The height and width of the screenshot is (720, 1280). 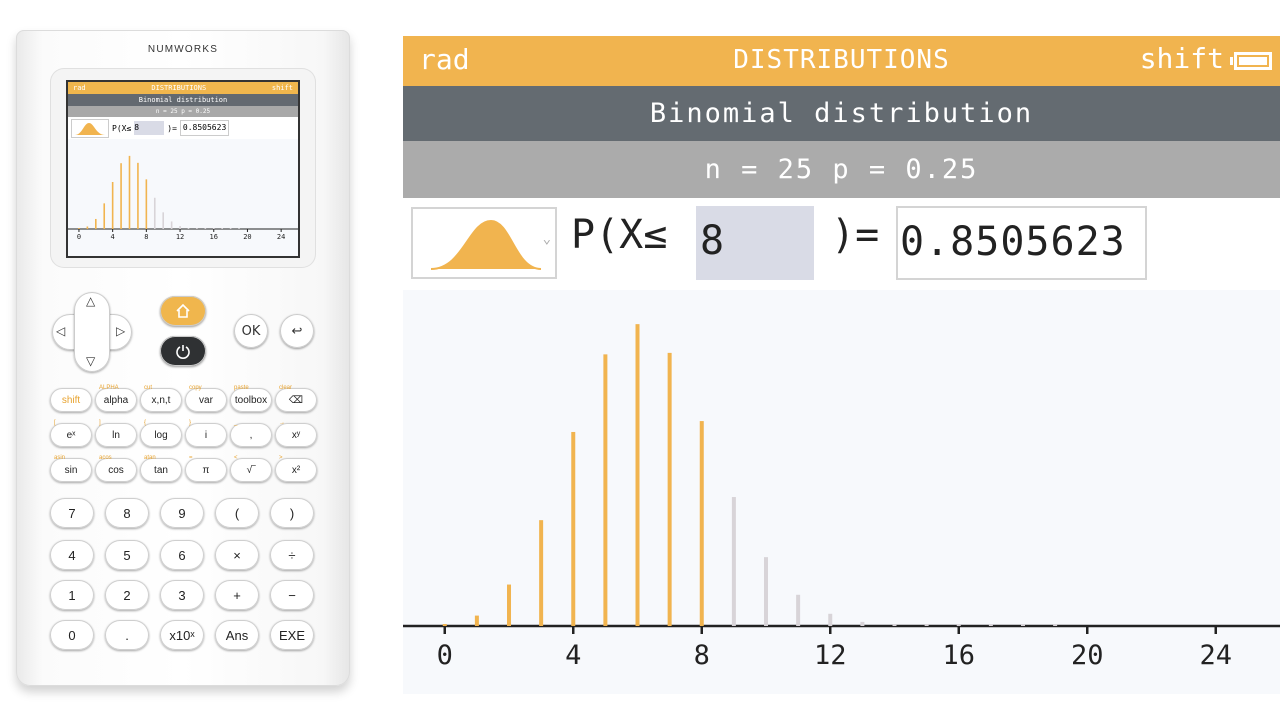 I want to click on key-alt-label: copy, so click(x=195, y=388).